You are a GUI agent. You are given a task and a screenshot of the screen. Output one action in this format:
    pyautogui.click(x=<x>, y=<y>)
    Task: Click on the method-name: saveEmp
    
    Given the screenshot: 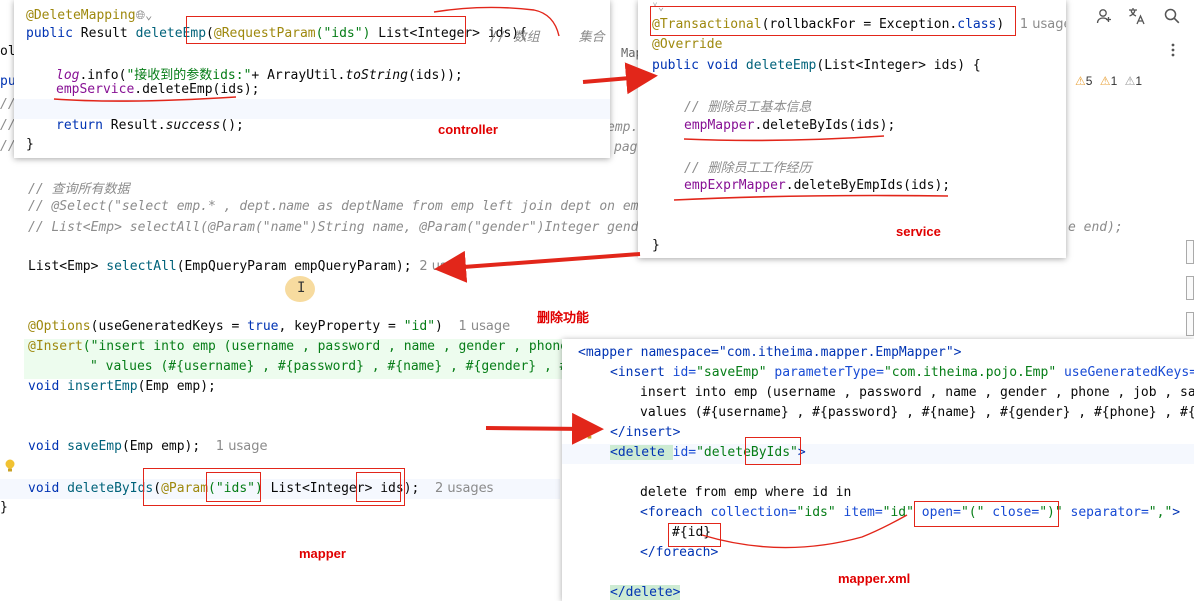 What is the action you would take?
    pyautogui.click(x=94, y=446)
    